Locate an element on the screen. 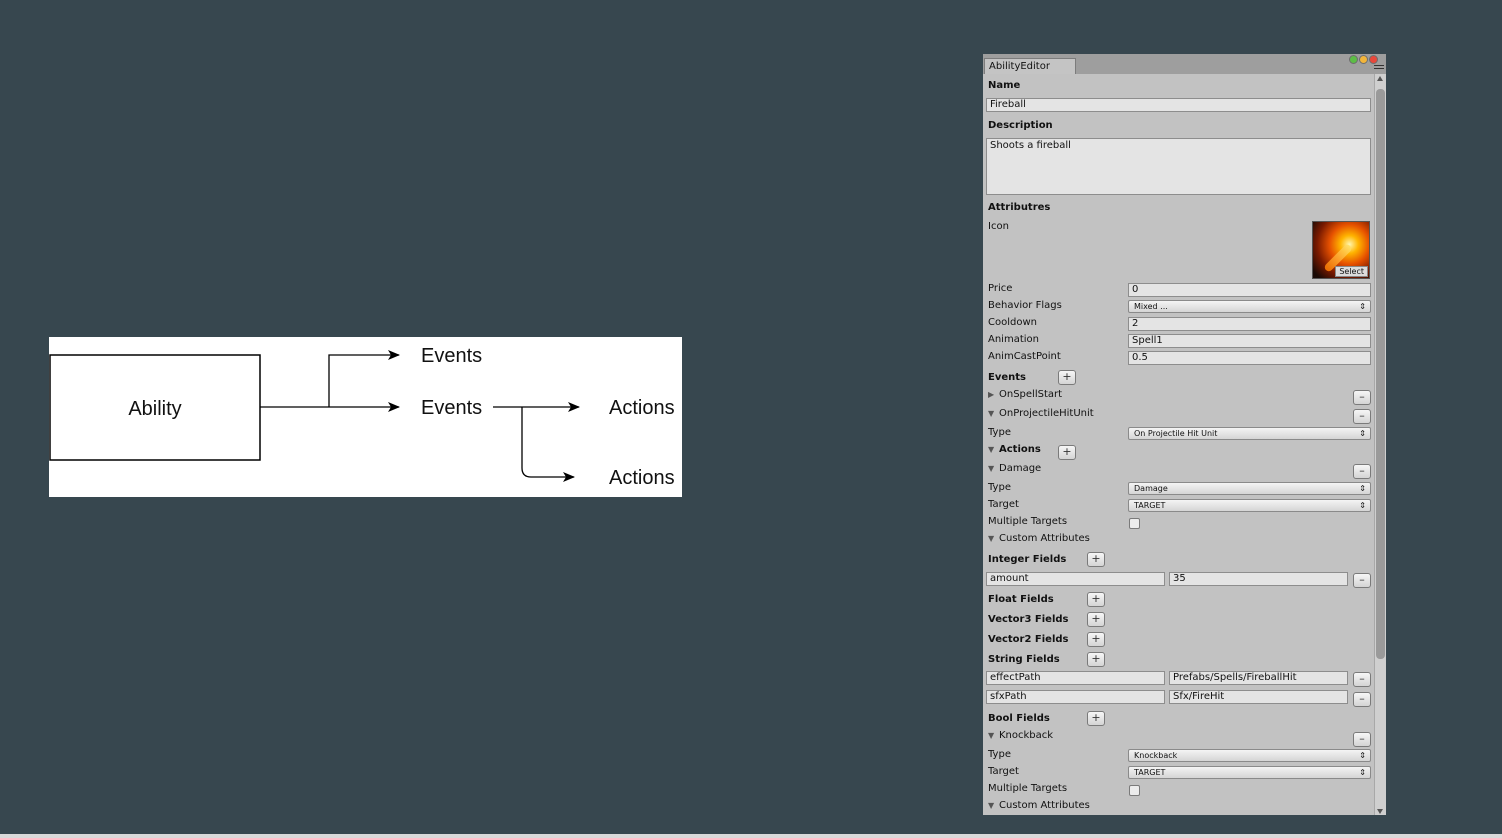 Image resolution: width=1502 pixels, height=838 pixels. vector3-fields-heading: Vector3 Fields is located at coordinates (1028, 619).